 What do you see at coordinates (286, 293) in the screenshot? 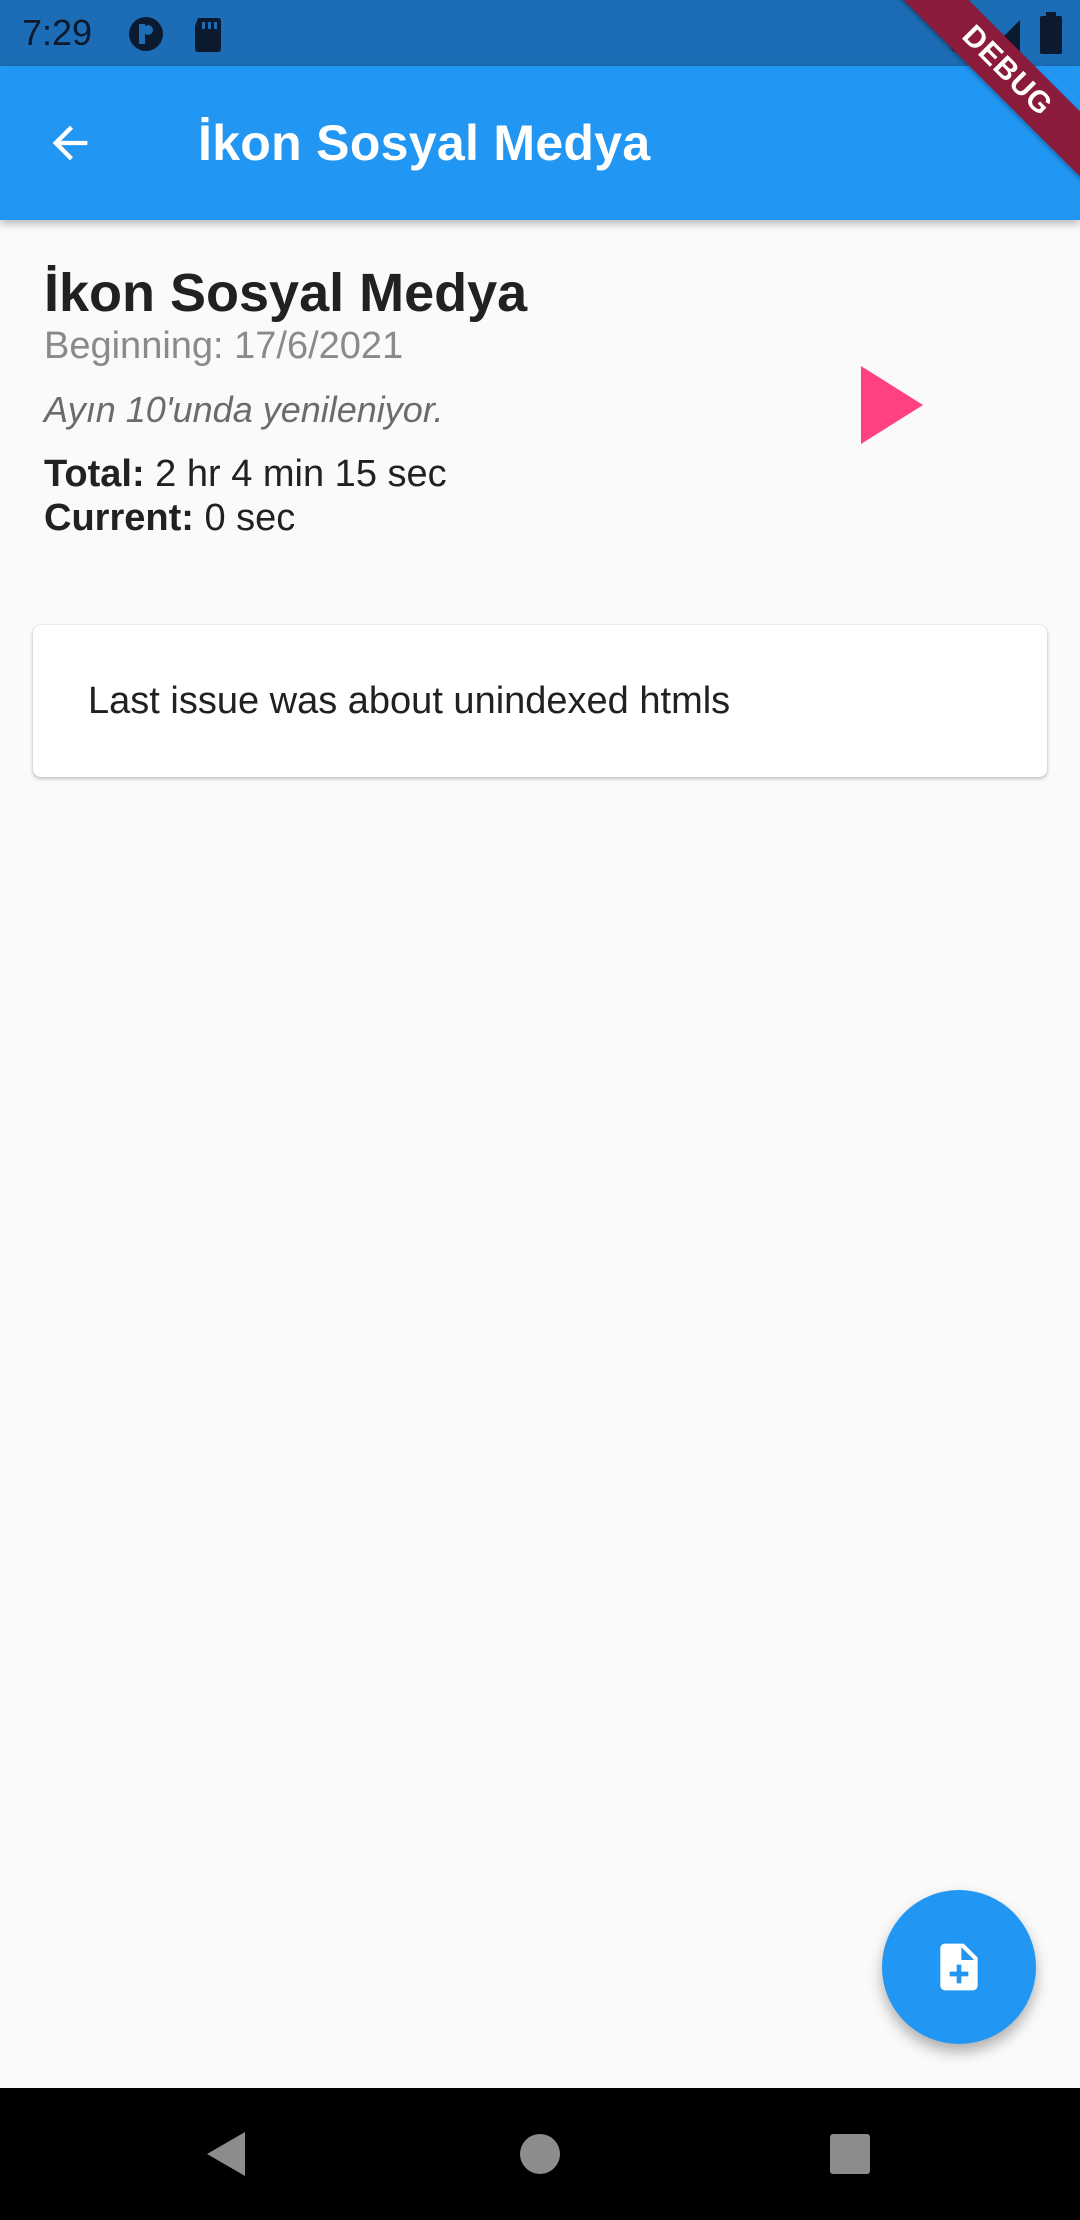
I see `entry-title: İkon Sosyal Medya` at bounding box center [286, 293].